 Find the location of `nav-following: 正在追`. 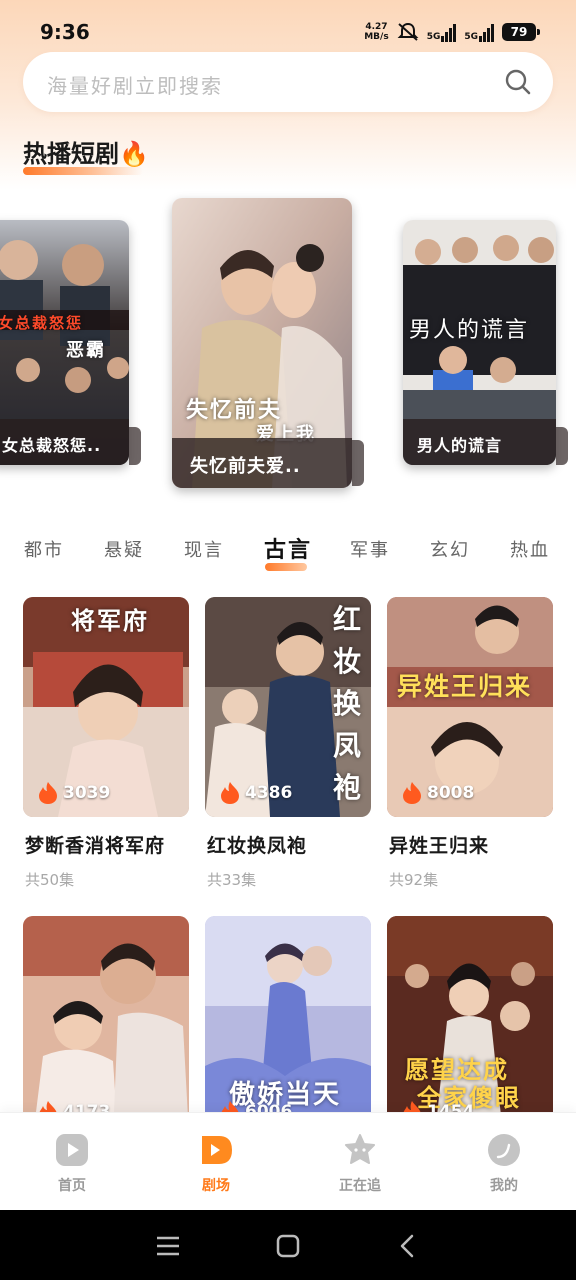

nav-following: 正在追 is located at coordinates (360, 1164).